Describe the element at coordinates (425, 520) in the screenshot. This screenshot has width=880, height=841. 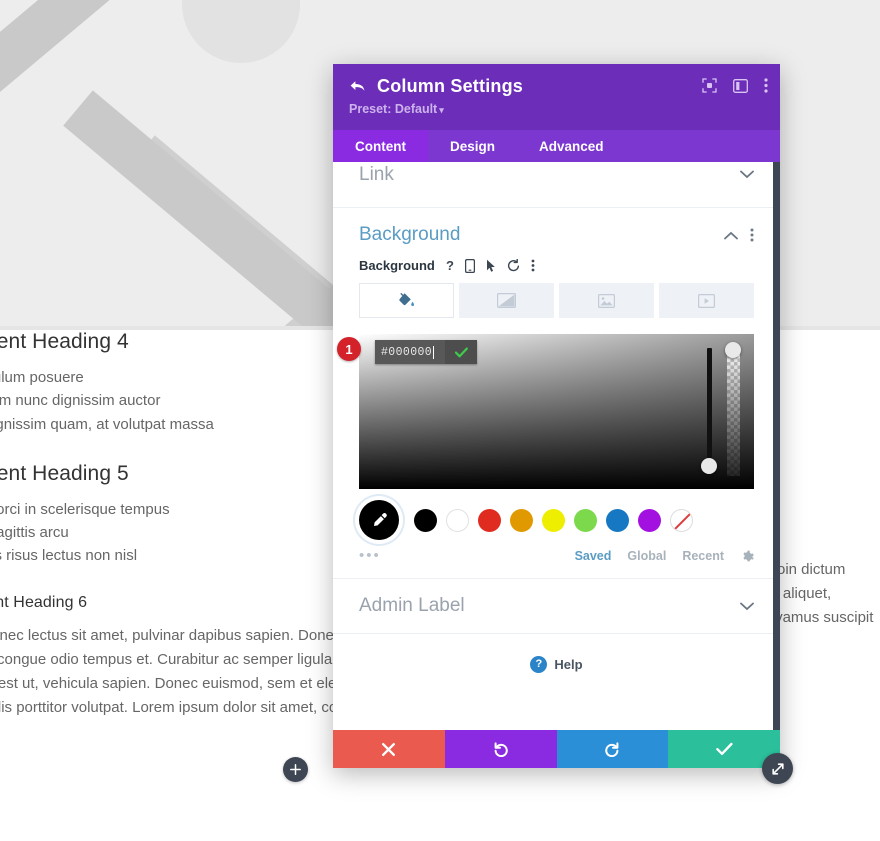
I see `swatch-black` at that location.